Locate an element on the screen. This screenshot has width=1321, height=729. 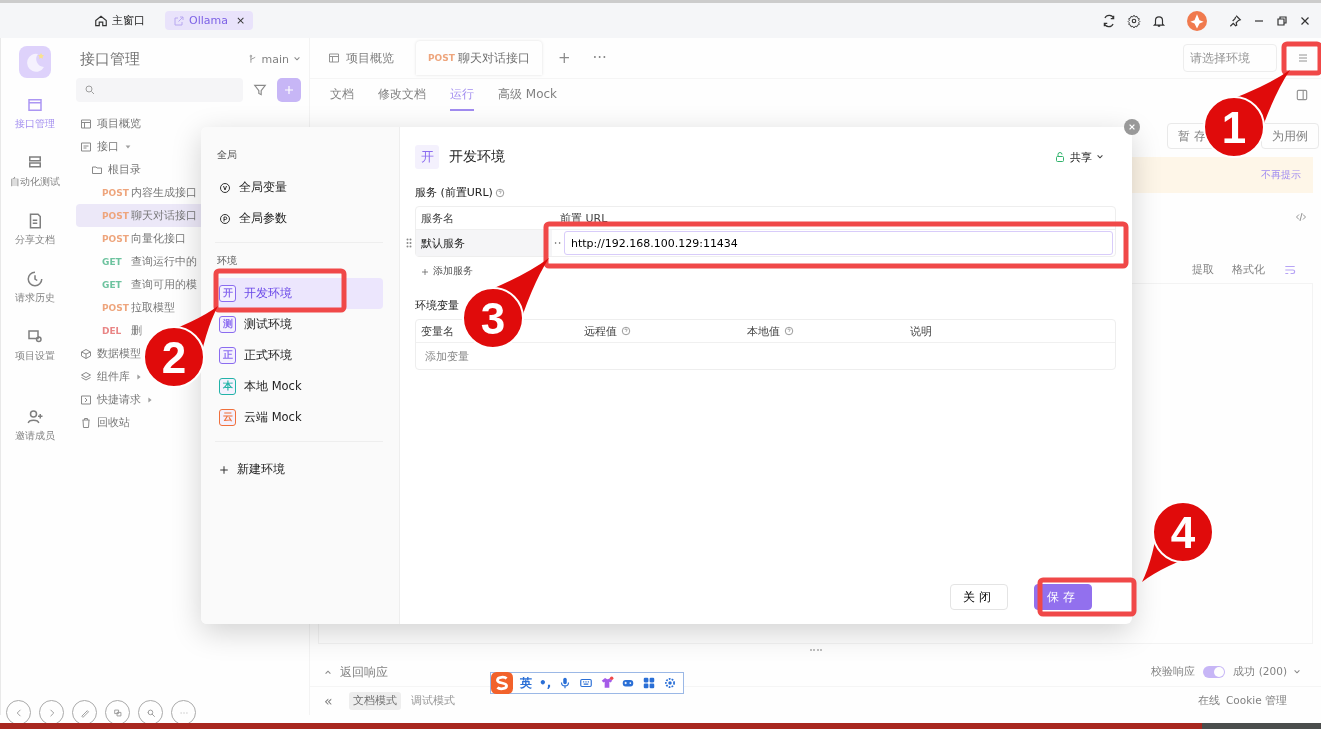
section-heading: 全局 is located at coordinates (227, 155).